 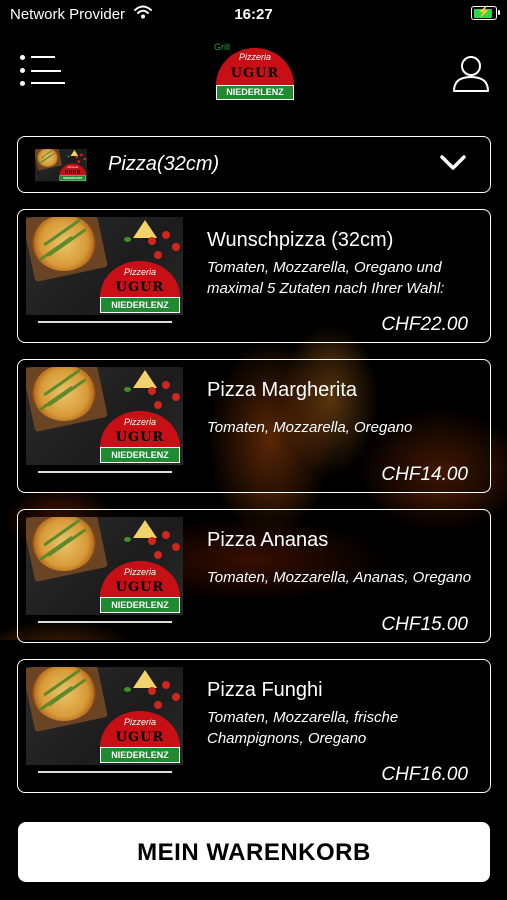 What do you see at coordinates (424, 324) in the screenshot?
I see `product-price: CHF22.00` at bounding box center [424, 324].